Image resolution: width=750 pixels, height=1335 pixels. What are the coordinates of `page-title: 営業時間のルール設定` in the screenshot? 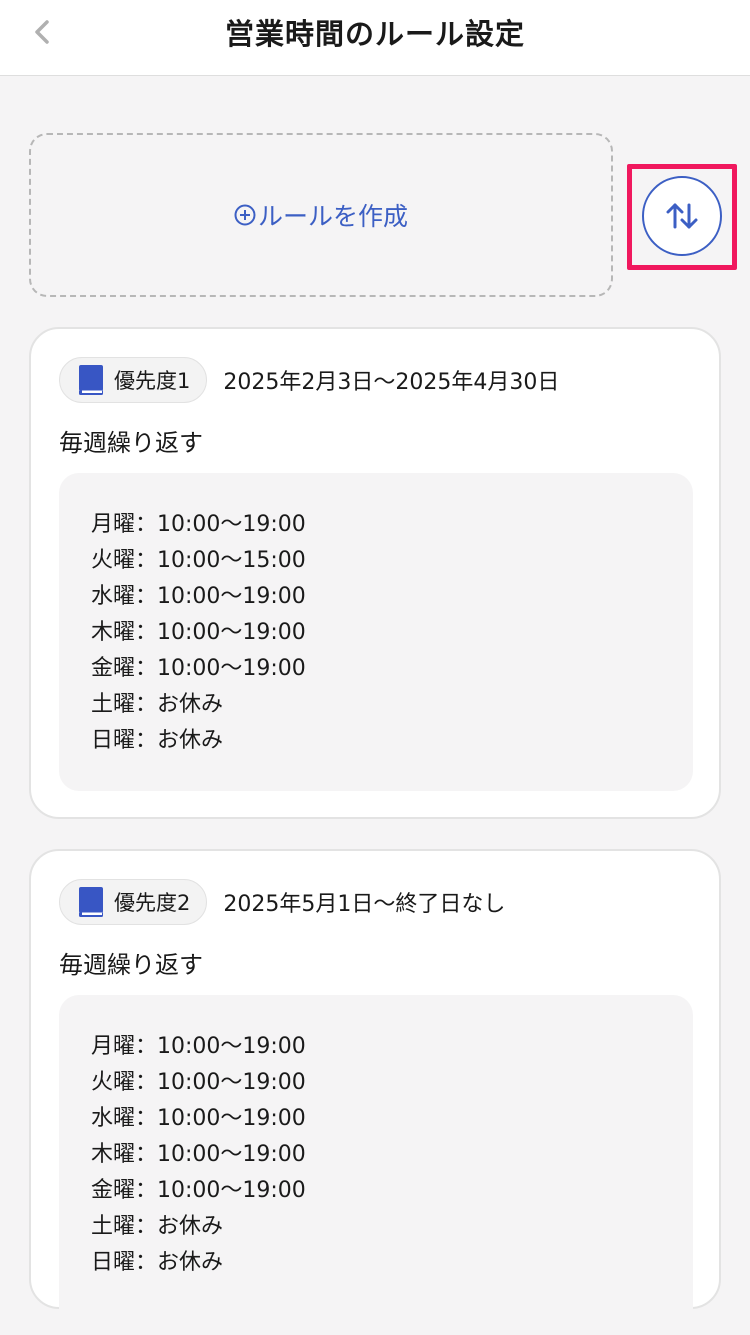 It's located at (374, 34).